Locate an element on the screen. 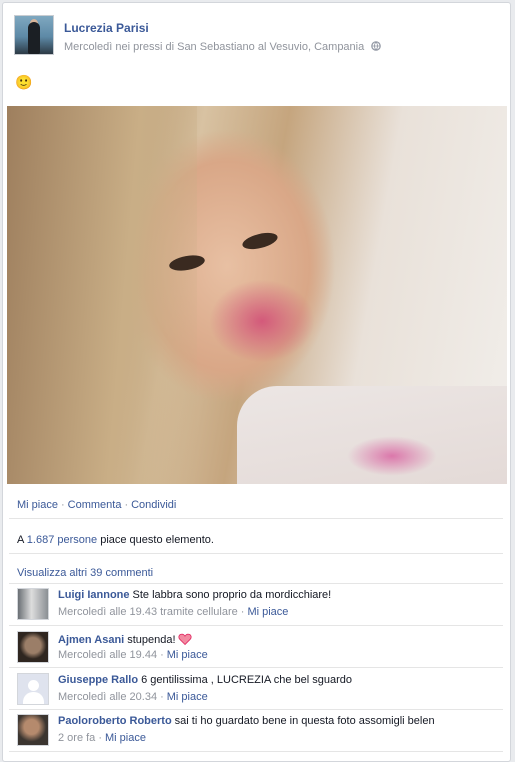 The width and height of the screenshot is (515, 762). comment-text: Ste labbra sono proprio da mordicchiare! is located at coordinates (232, 595).